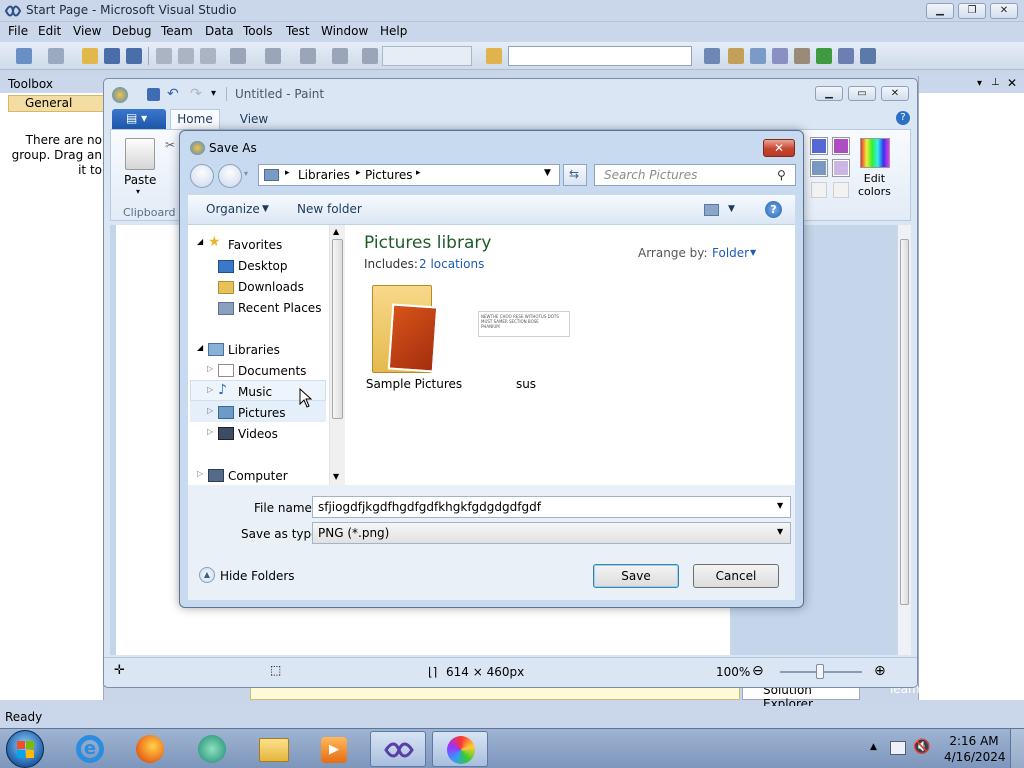 The width and height of the screenshot is (1024, 768). Describe the element at coordinates (18, 31) in the screenshot. I see `menu-file: File` at that location.